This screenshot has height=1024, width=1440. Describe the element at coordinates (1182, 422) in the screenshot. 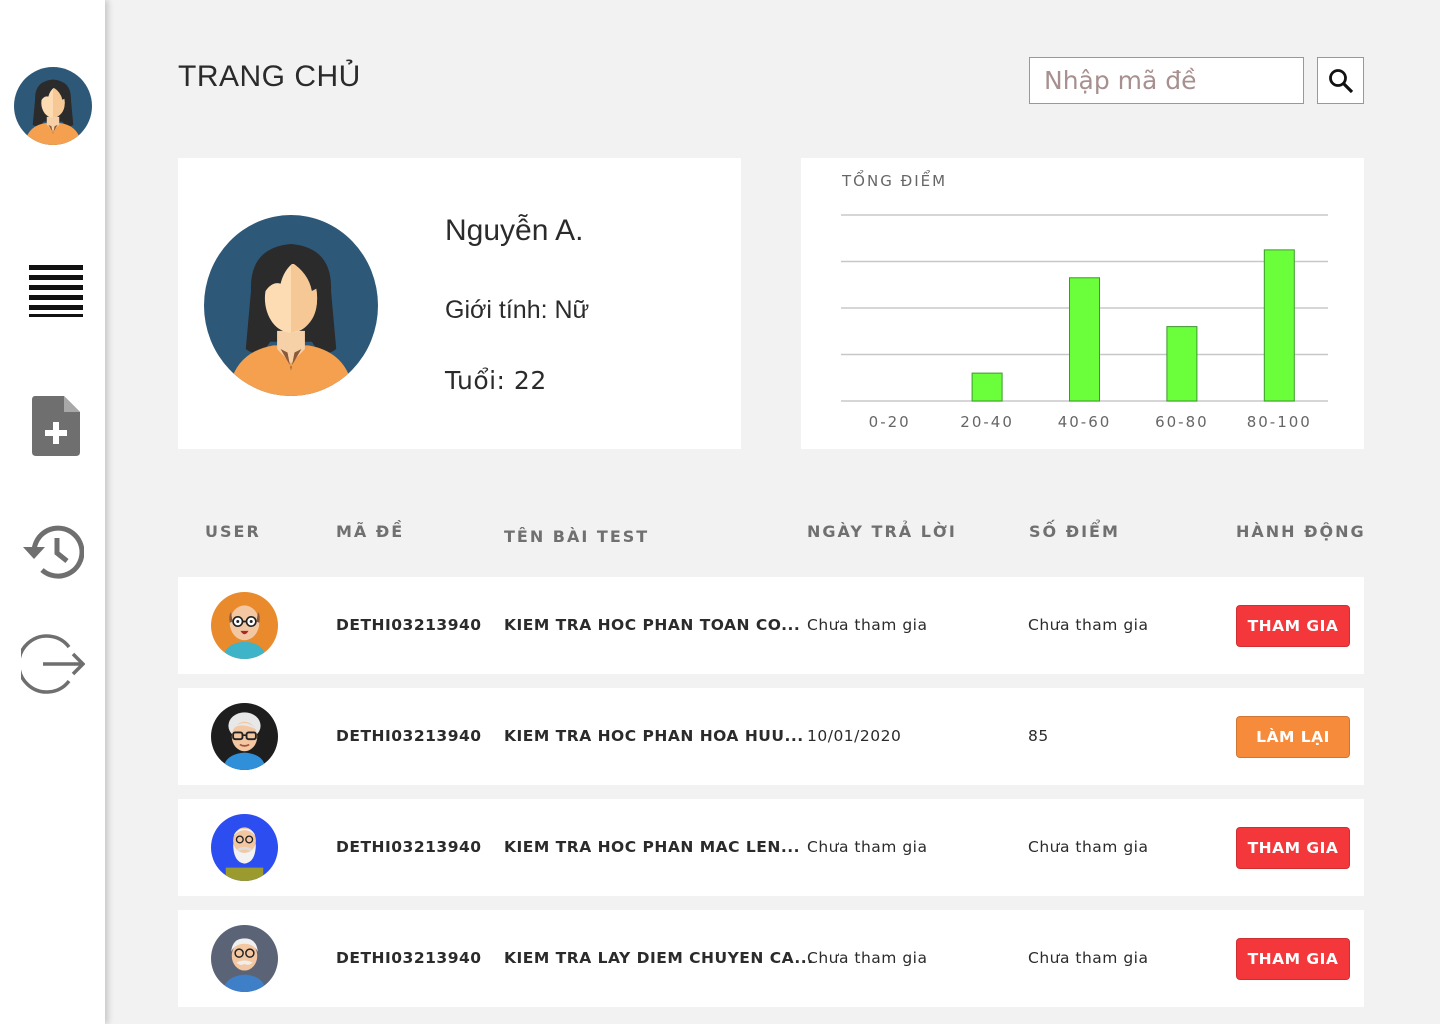

I see `chart-tick-label: 60-80` at that location.